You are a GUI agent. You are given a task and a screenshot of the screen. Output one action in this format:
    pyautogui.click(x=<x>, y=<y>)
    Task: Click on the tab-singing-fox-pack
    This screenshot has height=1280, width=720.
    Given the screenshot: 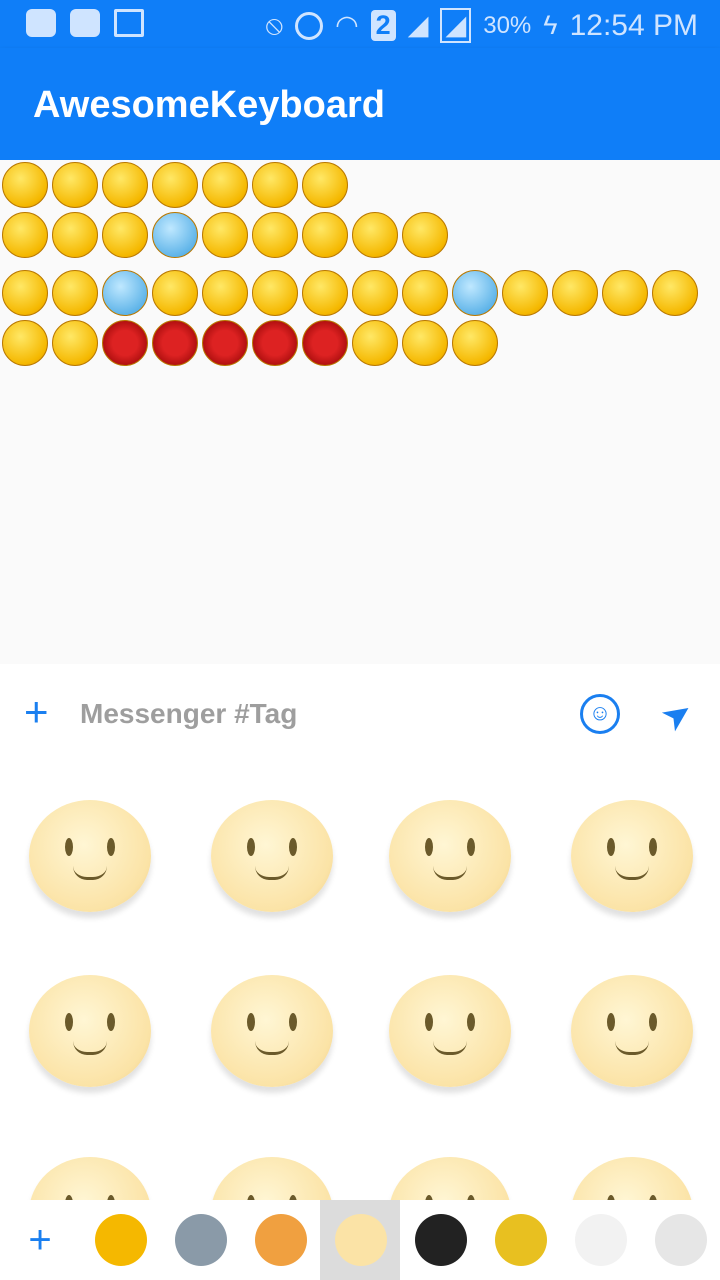 What is the action you would take?
    pyautogui.click(x=280, y=1240)
    